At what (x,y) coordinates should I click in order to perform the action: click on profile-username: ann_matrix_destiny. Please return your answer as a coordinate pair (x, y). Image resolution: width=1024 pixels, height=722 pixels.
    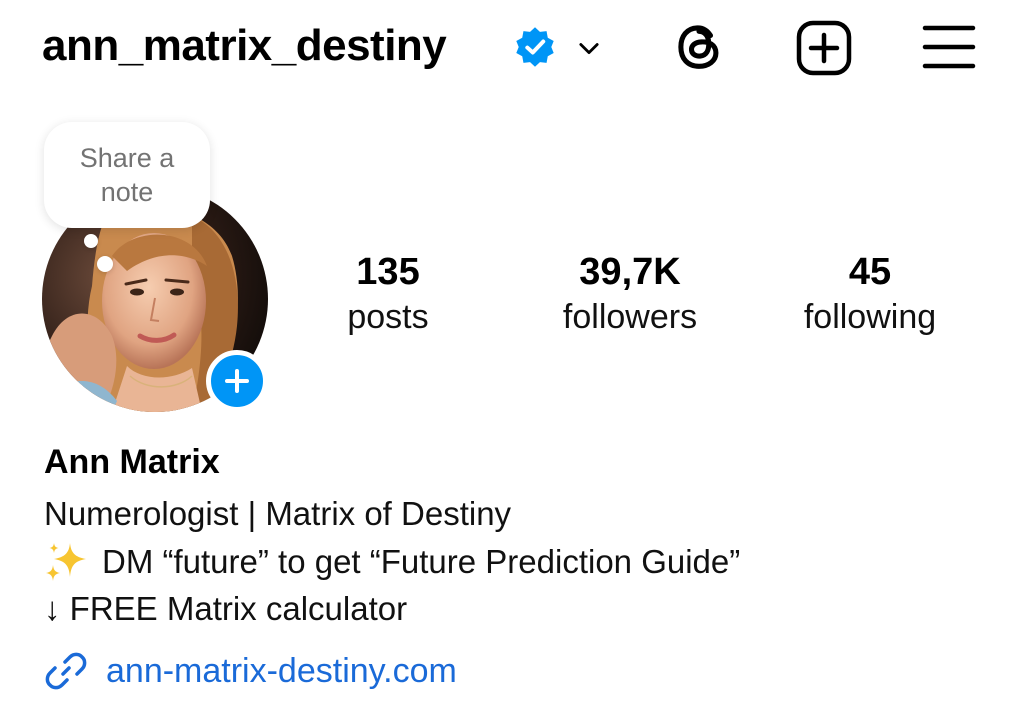
    Looking at the image, I should click on (244, 46).